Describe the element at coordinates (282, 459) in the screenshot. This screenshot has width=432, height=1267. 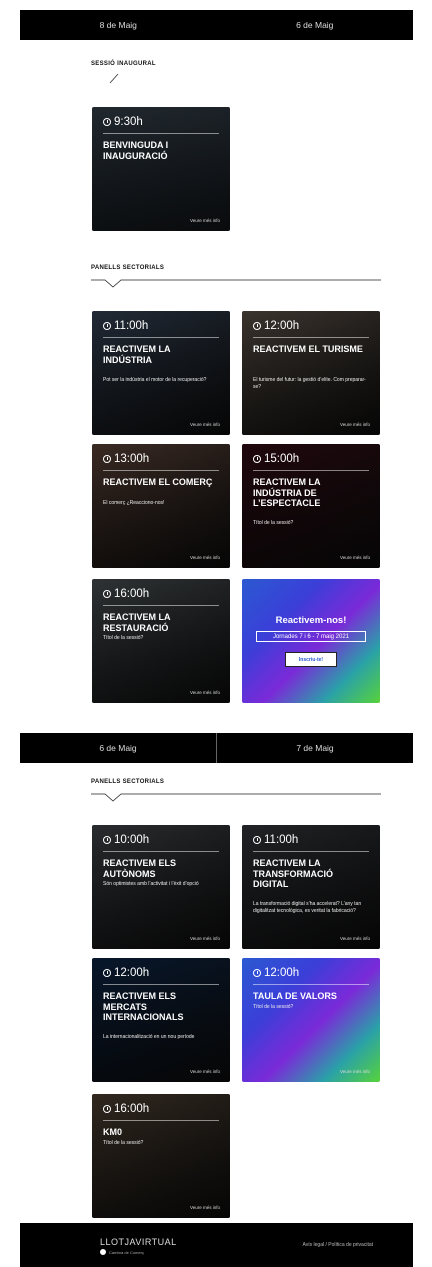
I see `time-text: 15:00h` at that location.